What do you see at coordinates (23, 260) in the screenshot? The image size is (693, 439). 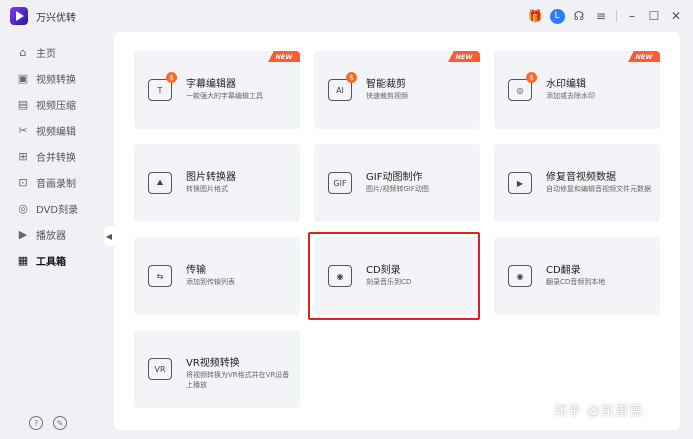 I see `toolbox-icon: ▦` at bounding box center [23, 260].